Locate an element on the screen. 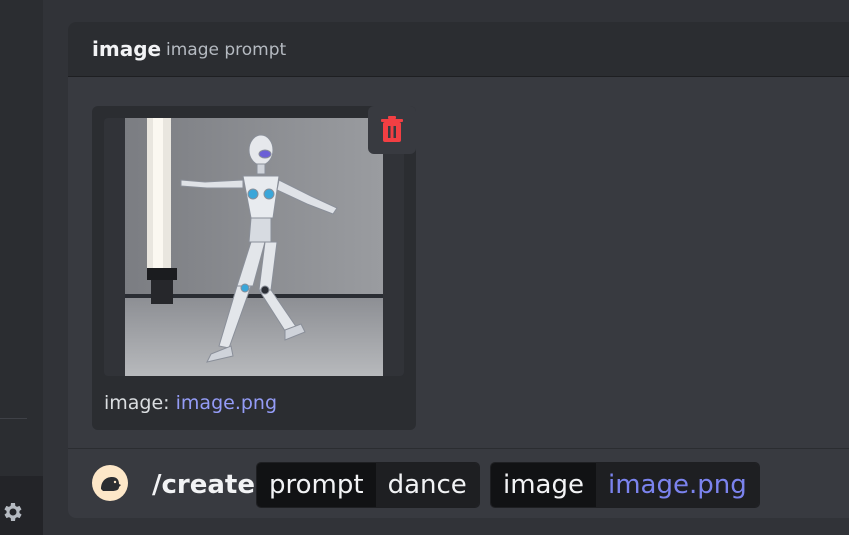 The width and height of the screenshot is (849, 535). command-name: /create is located at coordinates (203, 485).